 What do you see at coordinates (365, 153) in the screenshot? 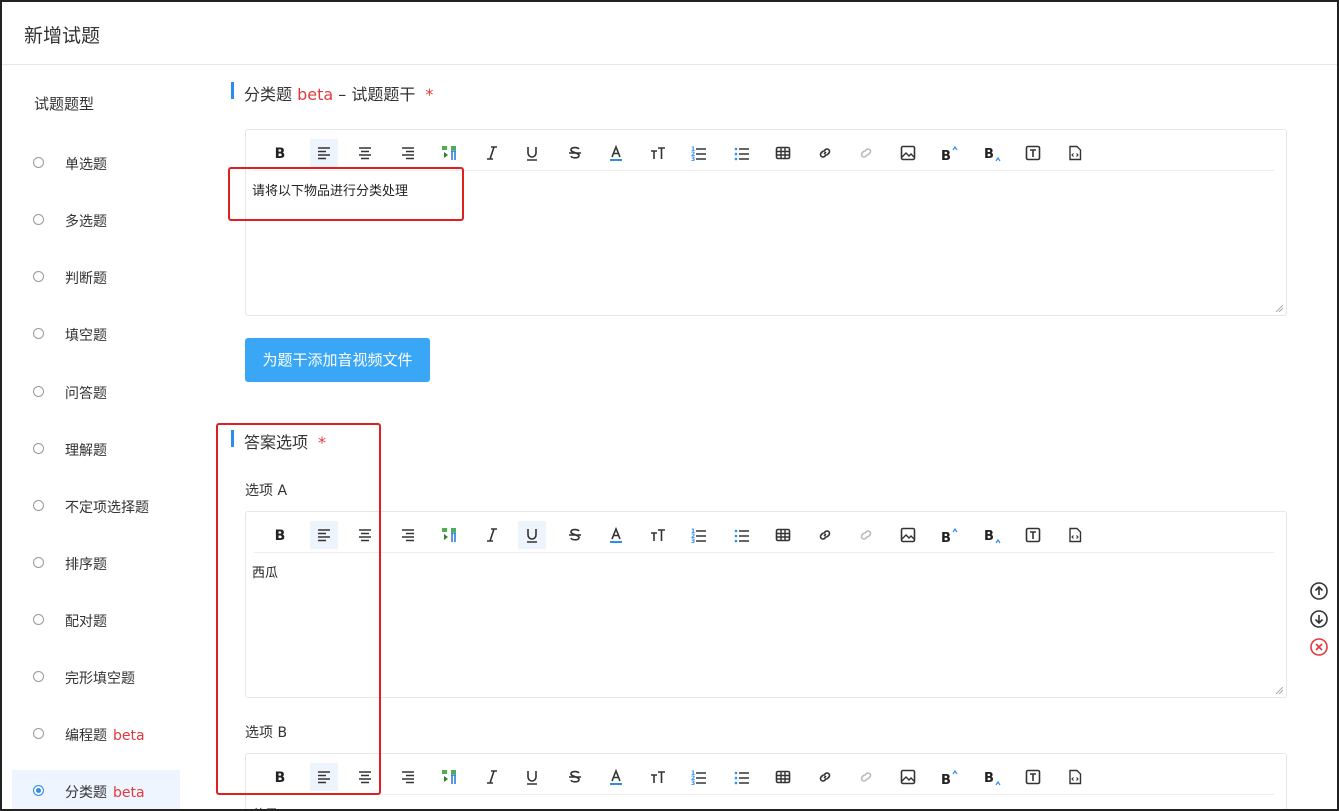
I see `align-center-icon` at bounding box center [365, 153].